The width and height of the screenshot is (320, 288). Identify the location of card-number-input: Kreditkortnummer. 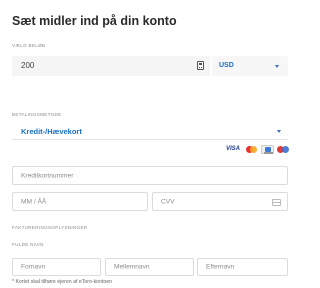
(150, 175).